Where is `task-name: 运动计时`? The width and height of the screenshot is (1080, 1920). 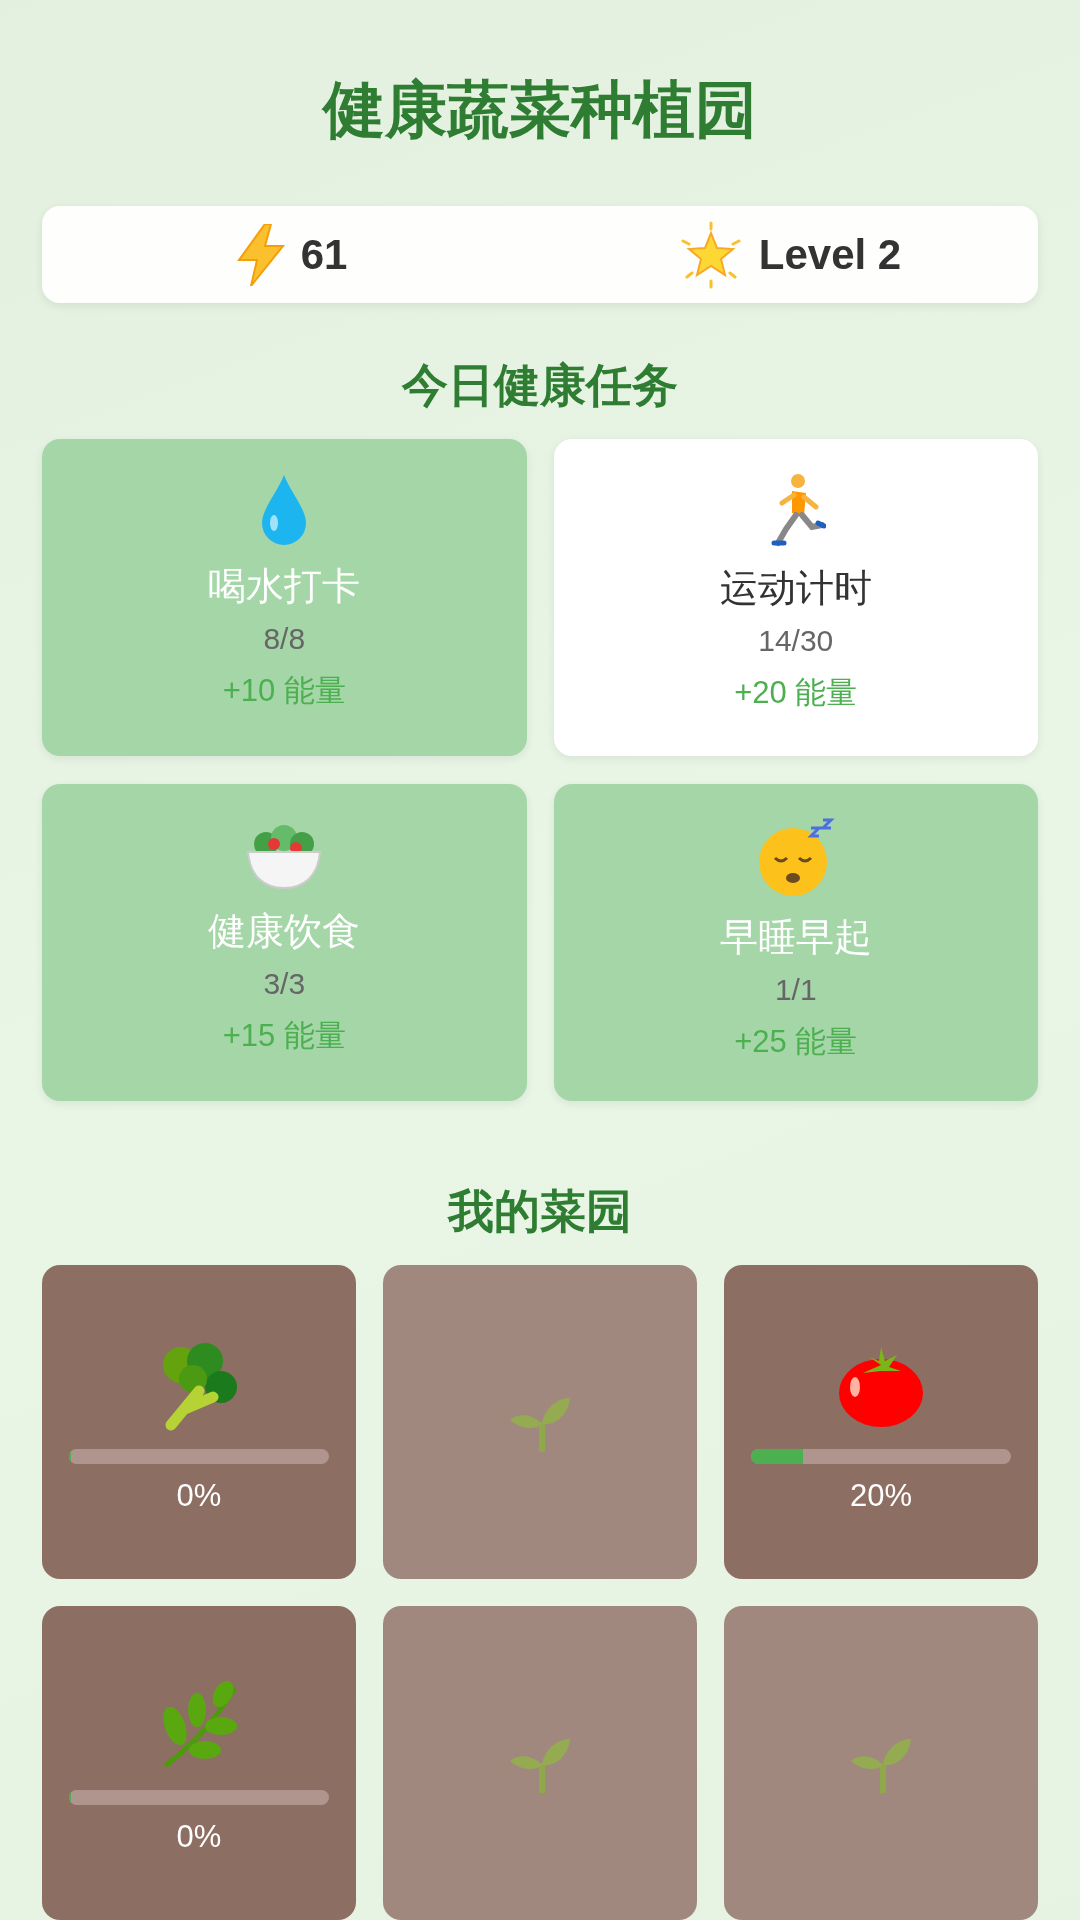
task-name: 运动计时 is located at coordinates (795, 588).